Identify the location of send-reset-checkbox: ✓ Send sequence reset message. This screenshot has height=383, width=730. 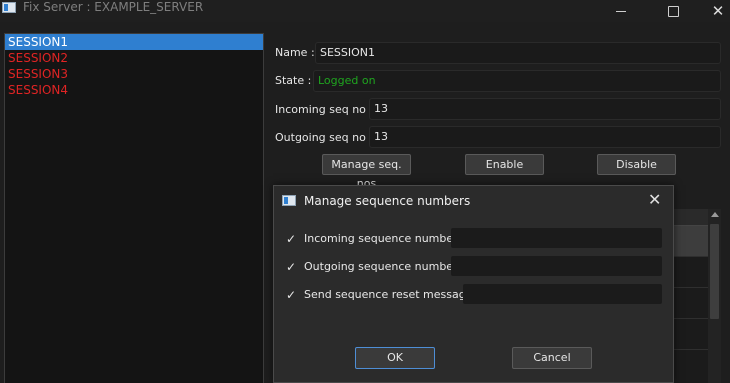
(381, 295).